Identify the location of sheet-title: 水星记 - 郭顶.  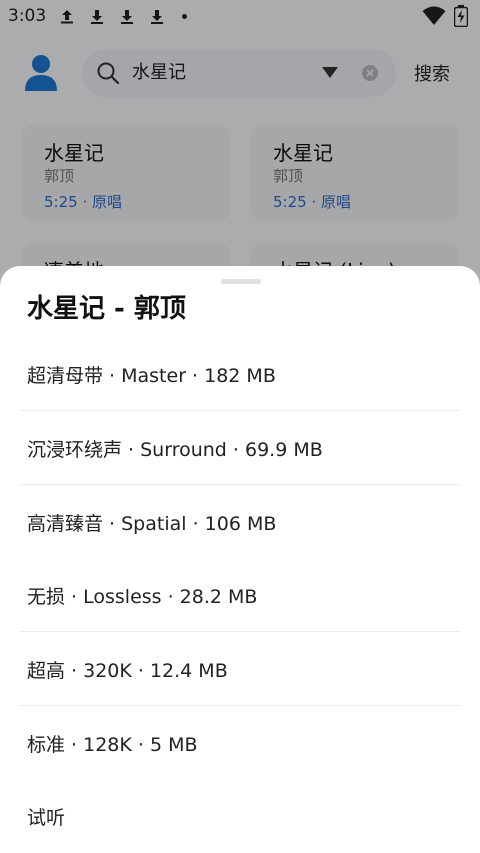
(106, 309).